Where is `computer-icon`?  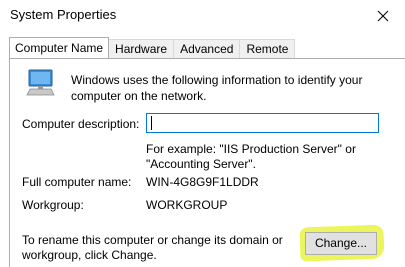 computer-icon is located at coordinates (40, 82).